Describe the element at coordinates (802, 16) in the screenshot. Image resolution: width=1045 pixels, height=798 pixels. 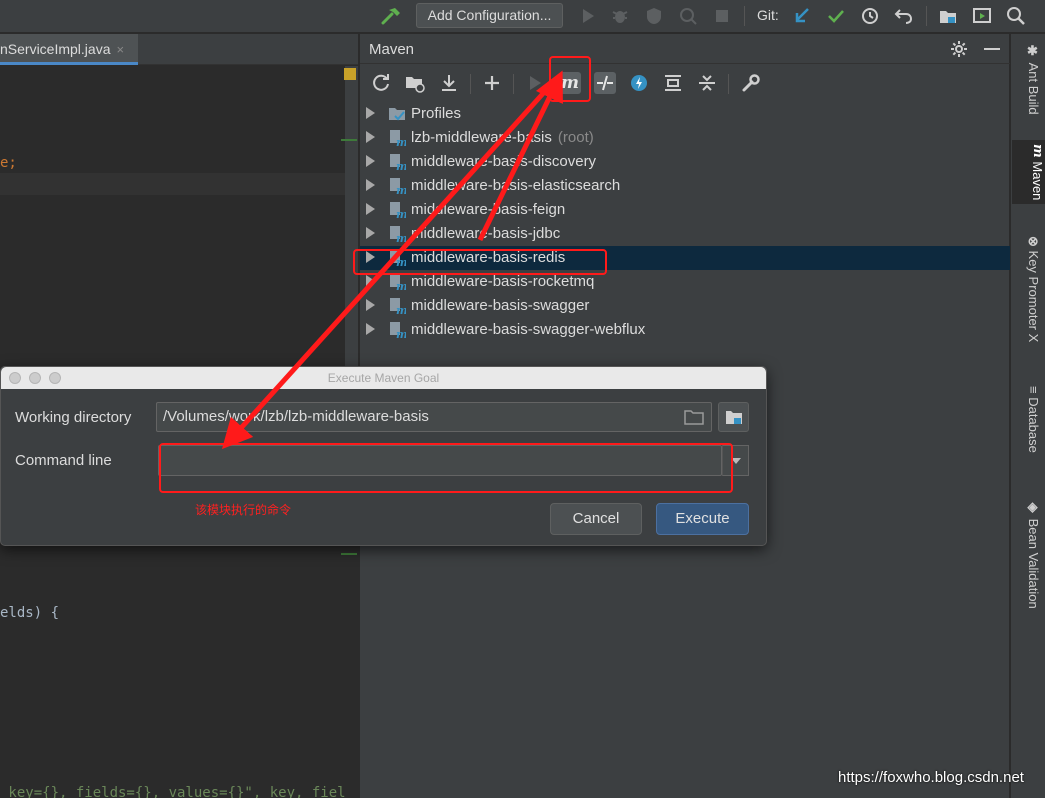
I see `git-update-icon` at that location.